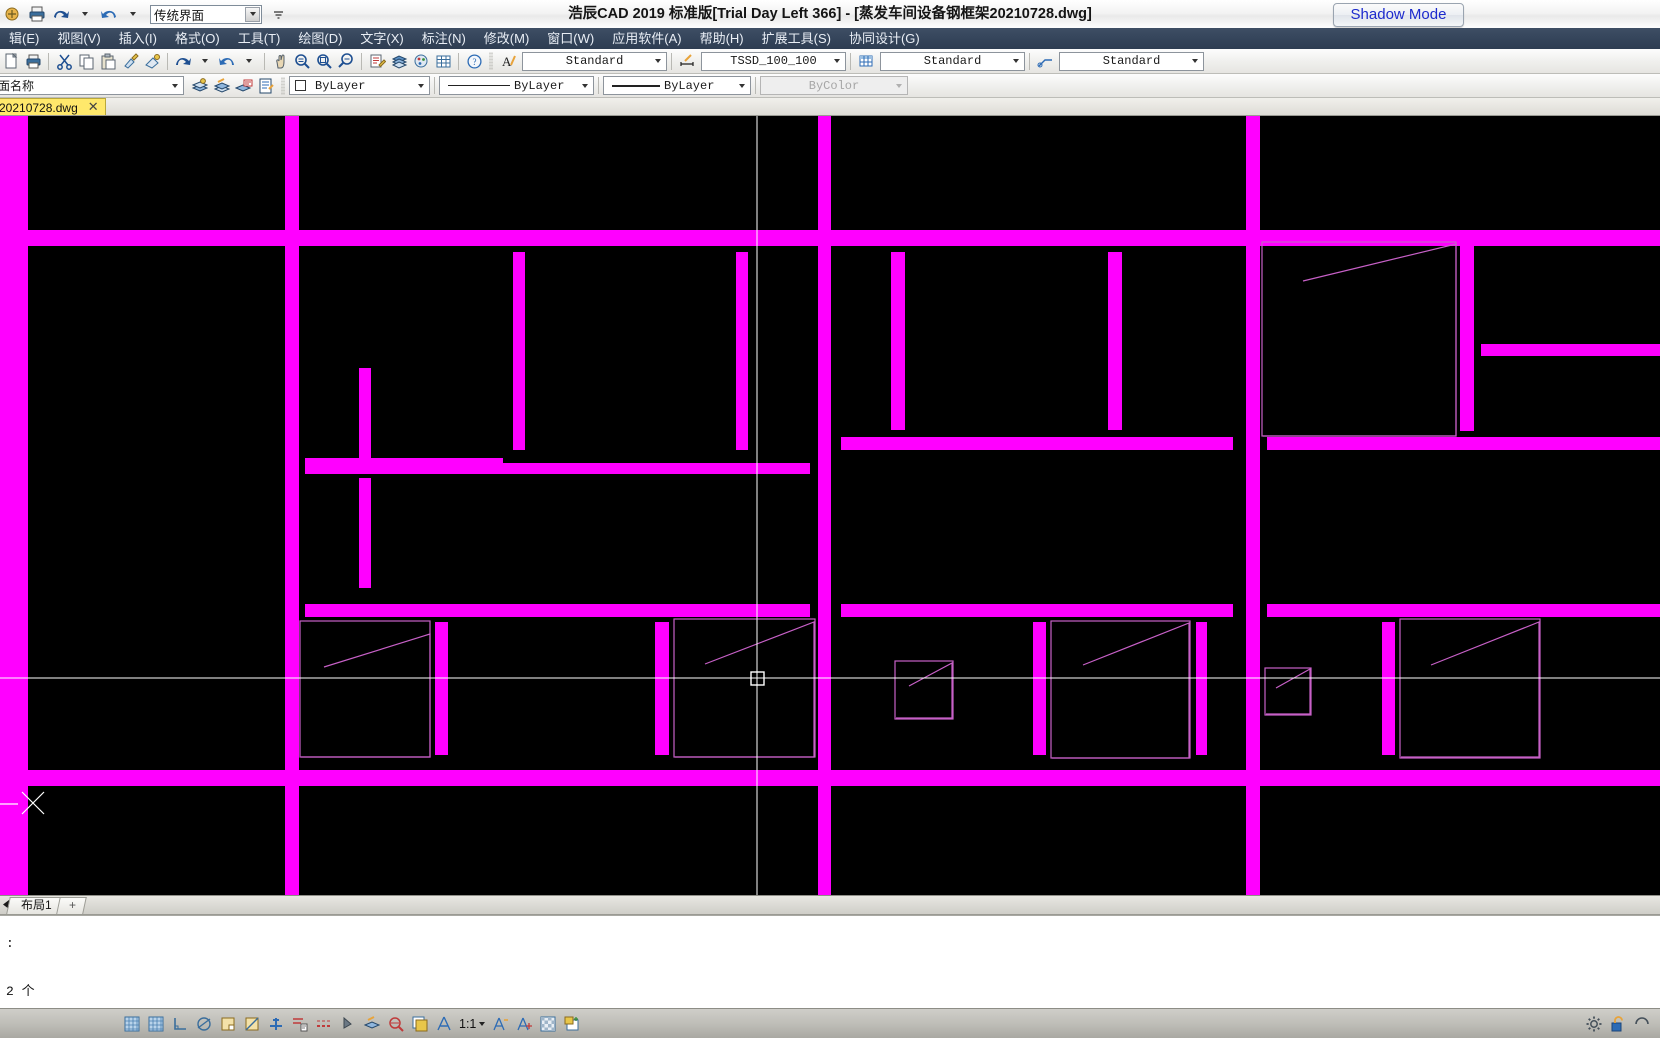 The image size is (1660, 1038). Describe the element at coordinates (866, 61) in the screenshot. I see `table-style-icon` at that location.